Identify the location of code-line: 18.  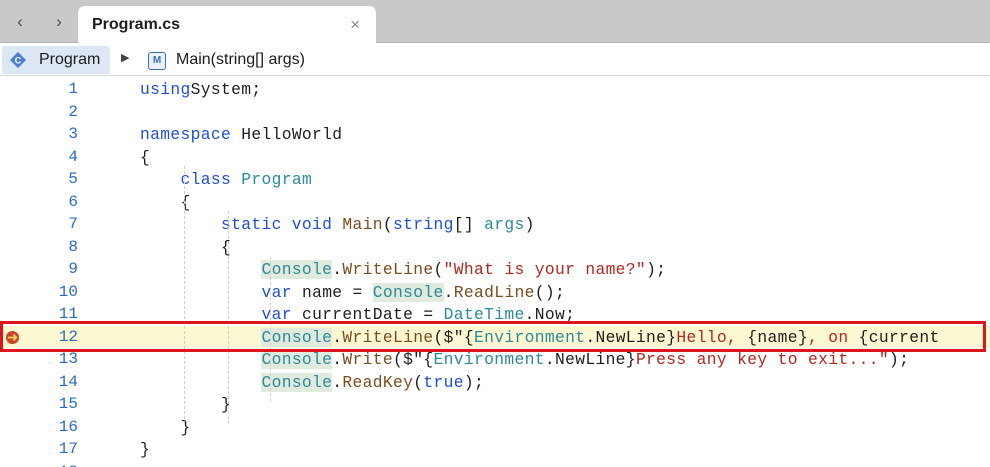
(495, 464).